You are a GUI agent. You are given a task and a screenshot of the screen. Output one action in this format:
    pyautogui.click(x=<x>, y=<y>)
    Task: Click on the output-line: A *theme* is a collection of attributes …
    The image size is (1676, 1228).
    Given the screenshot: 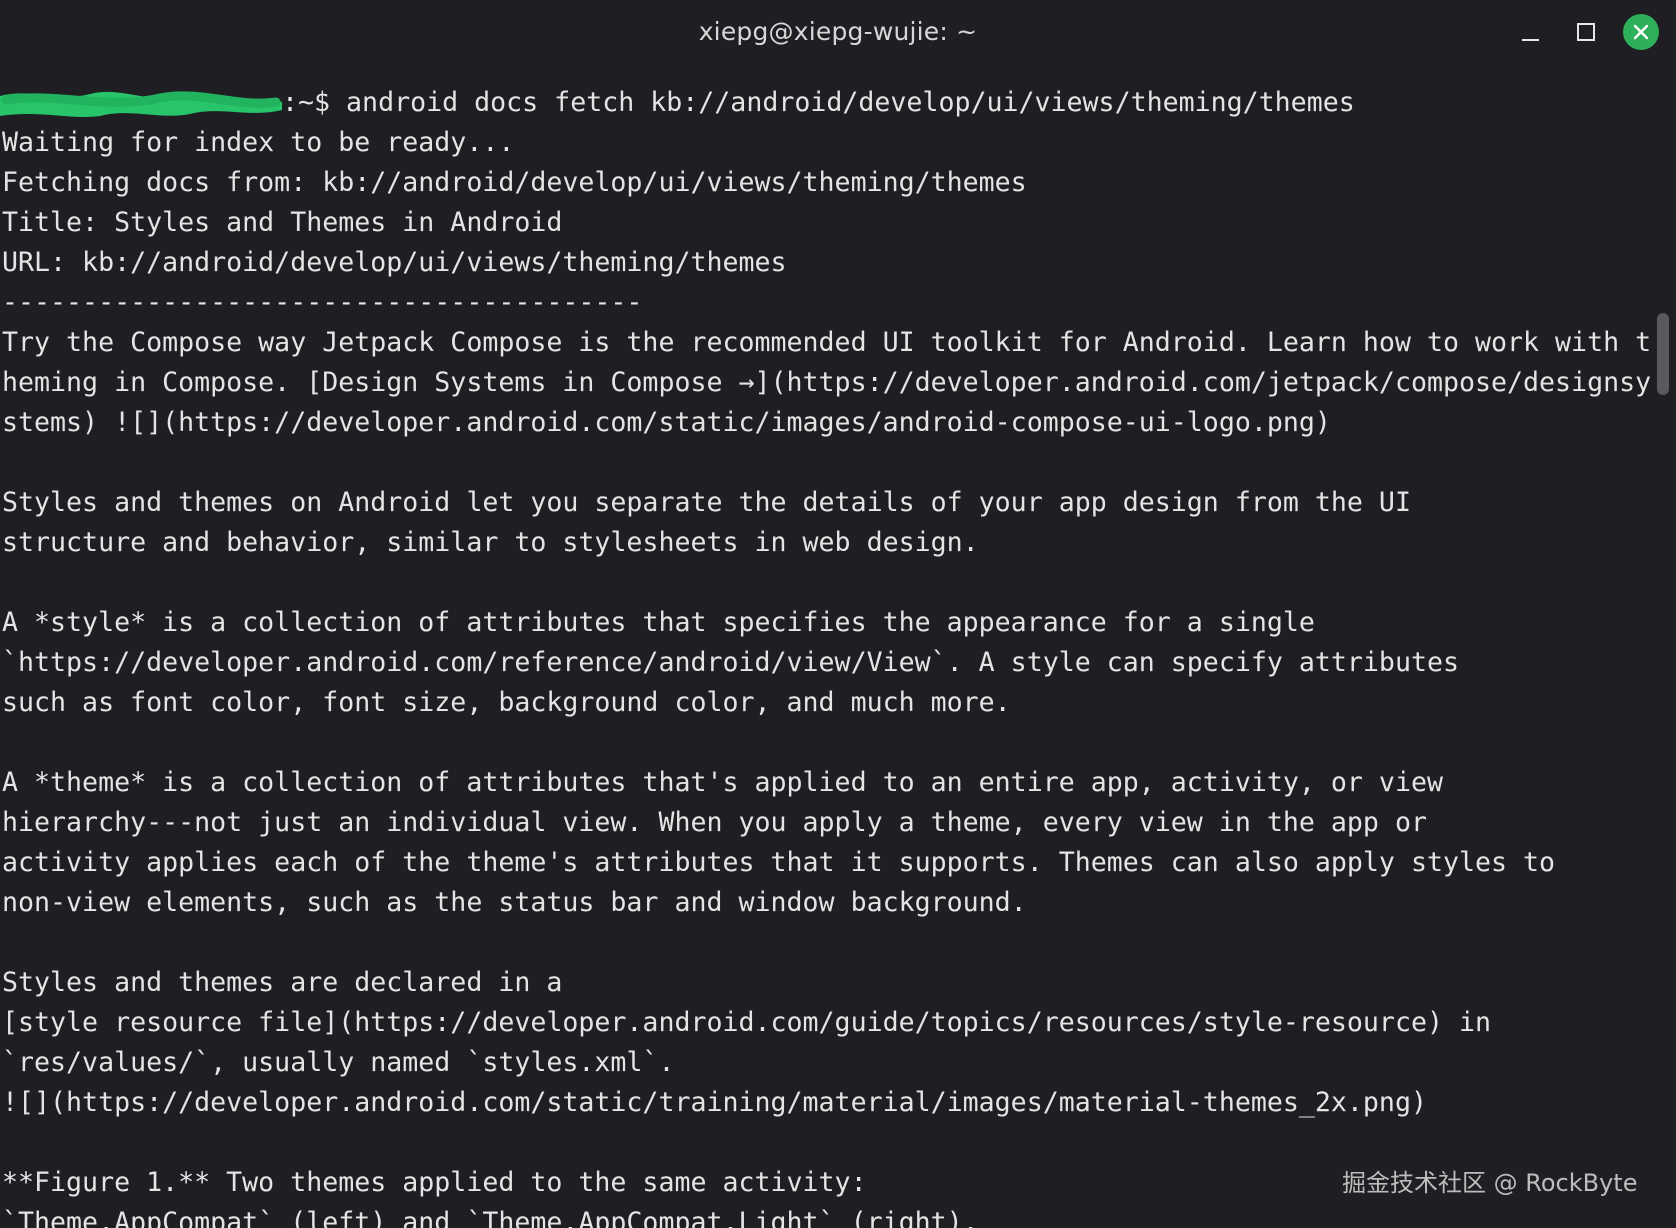 What is the action you would take?
    pyautogui.click(x=722, y=782)
    